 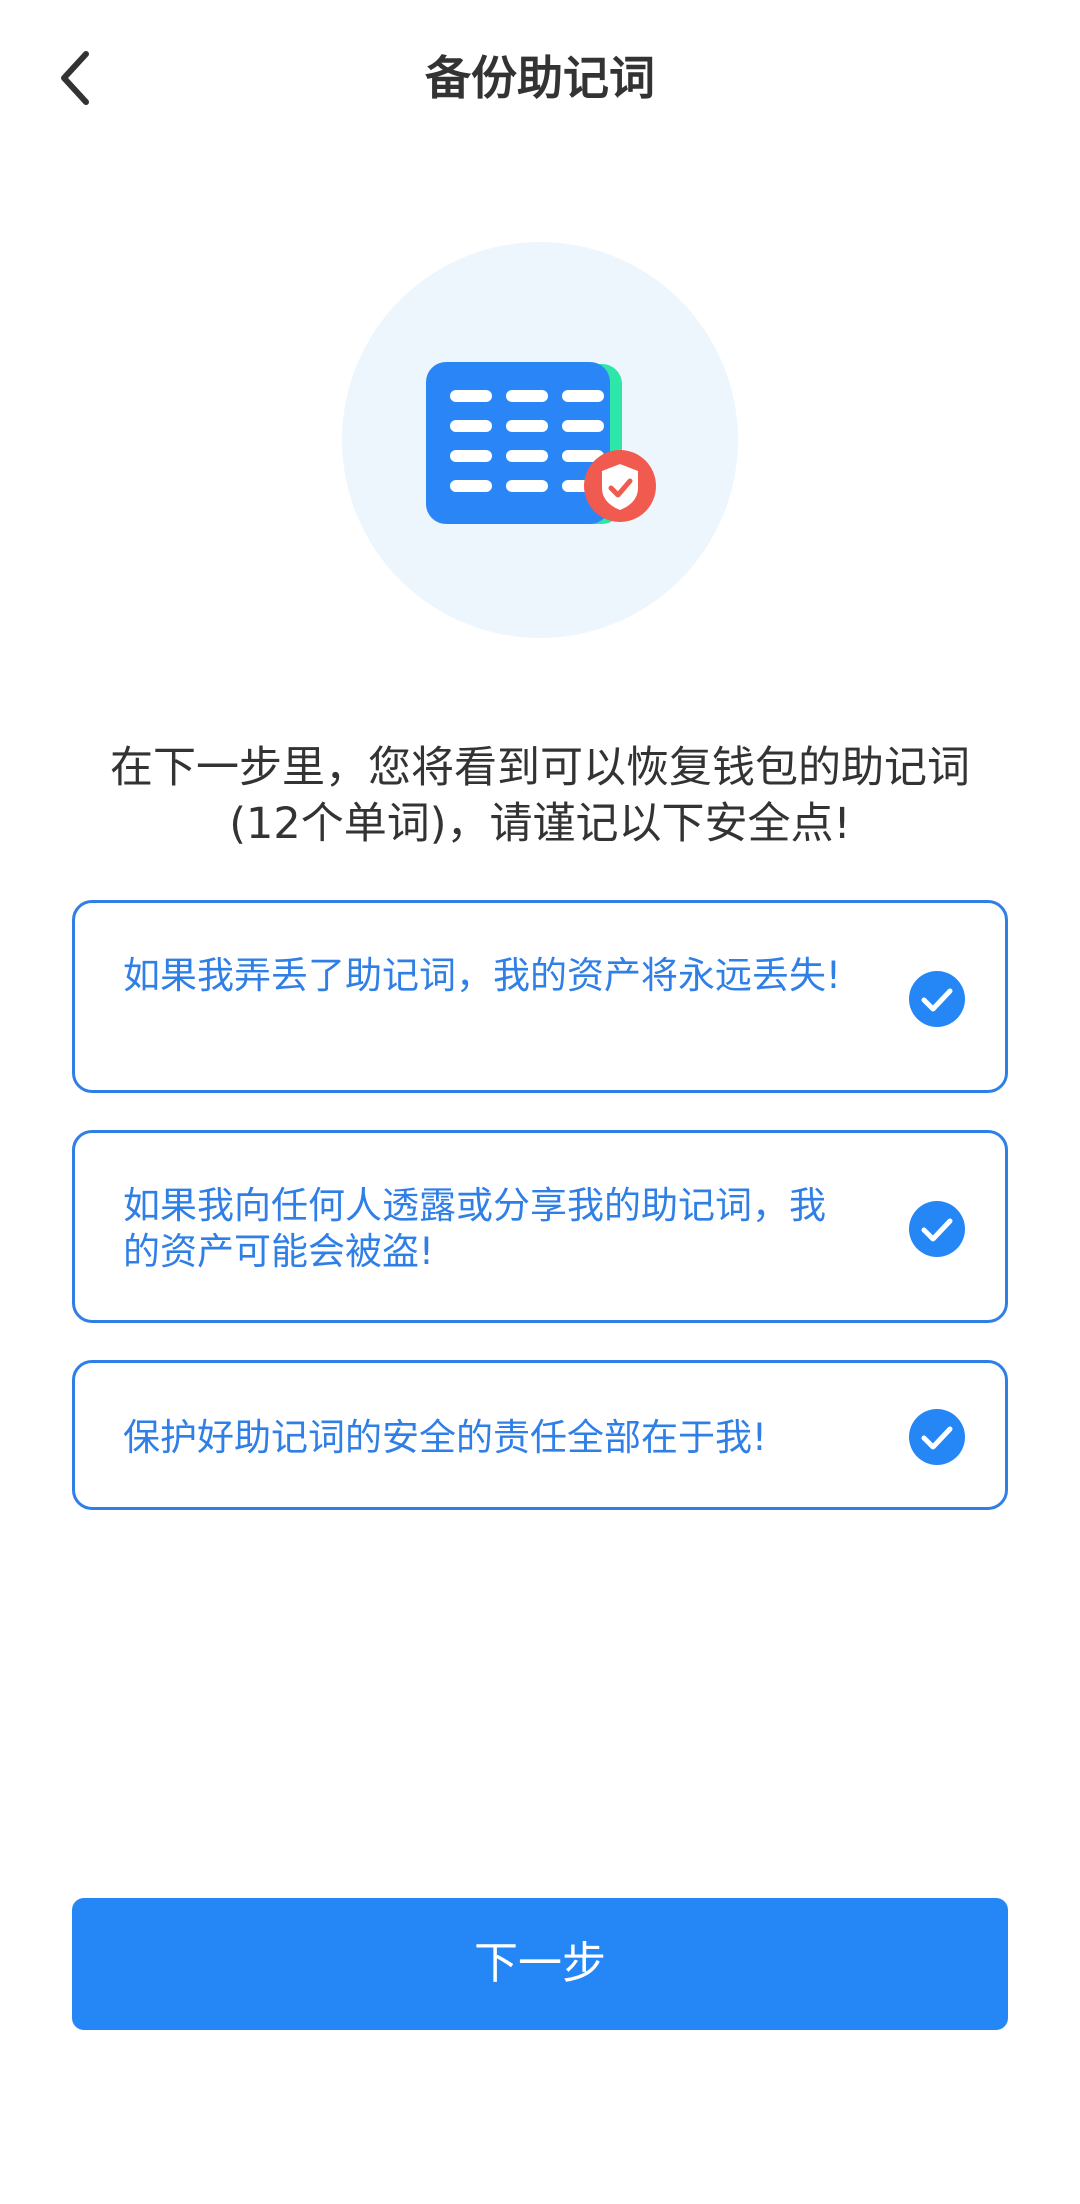 What do you see at coordinates (482, 975) in the screenshot?
I see `checklist-item-text: 如果我弄丢了助记词，我的资产将永远丢失!` at bounding box center [482, 975].